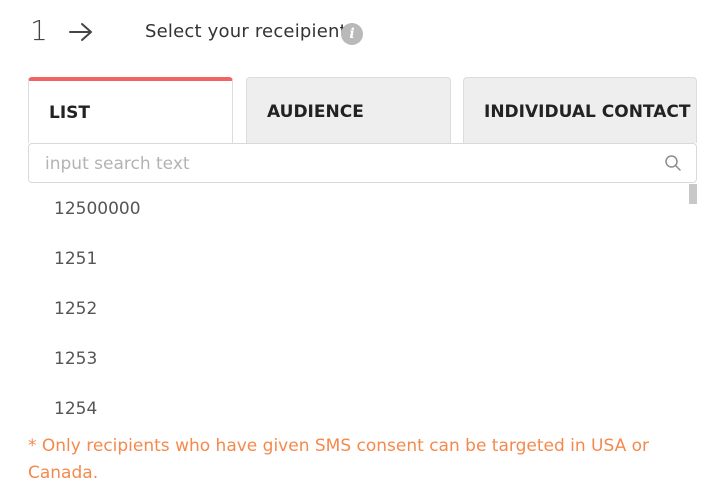 The width and height of the screenshot is (728, 488). Describe the element at coordinates (362, 260) in the screenshot. I see `list-item: 1251` at that location.